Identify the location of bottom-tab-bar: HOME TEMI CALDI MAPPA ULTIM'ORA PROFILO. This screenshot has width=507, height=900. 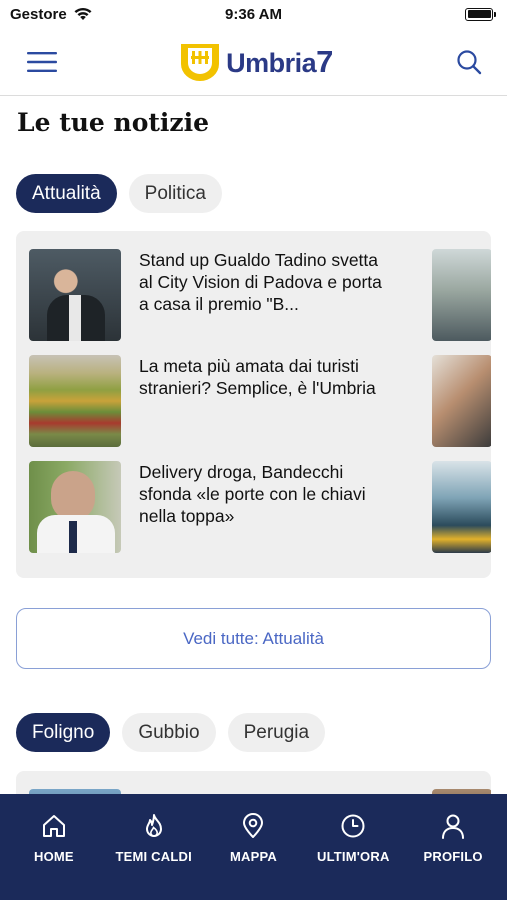
(253, 847).